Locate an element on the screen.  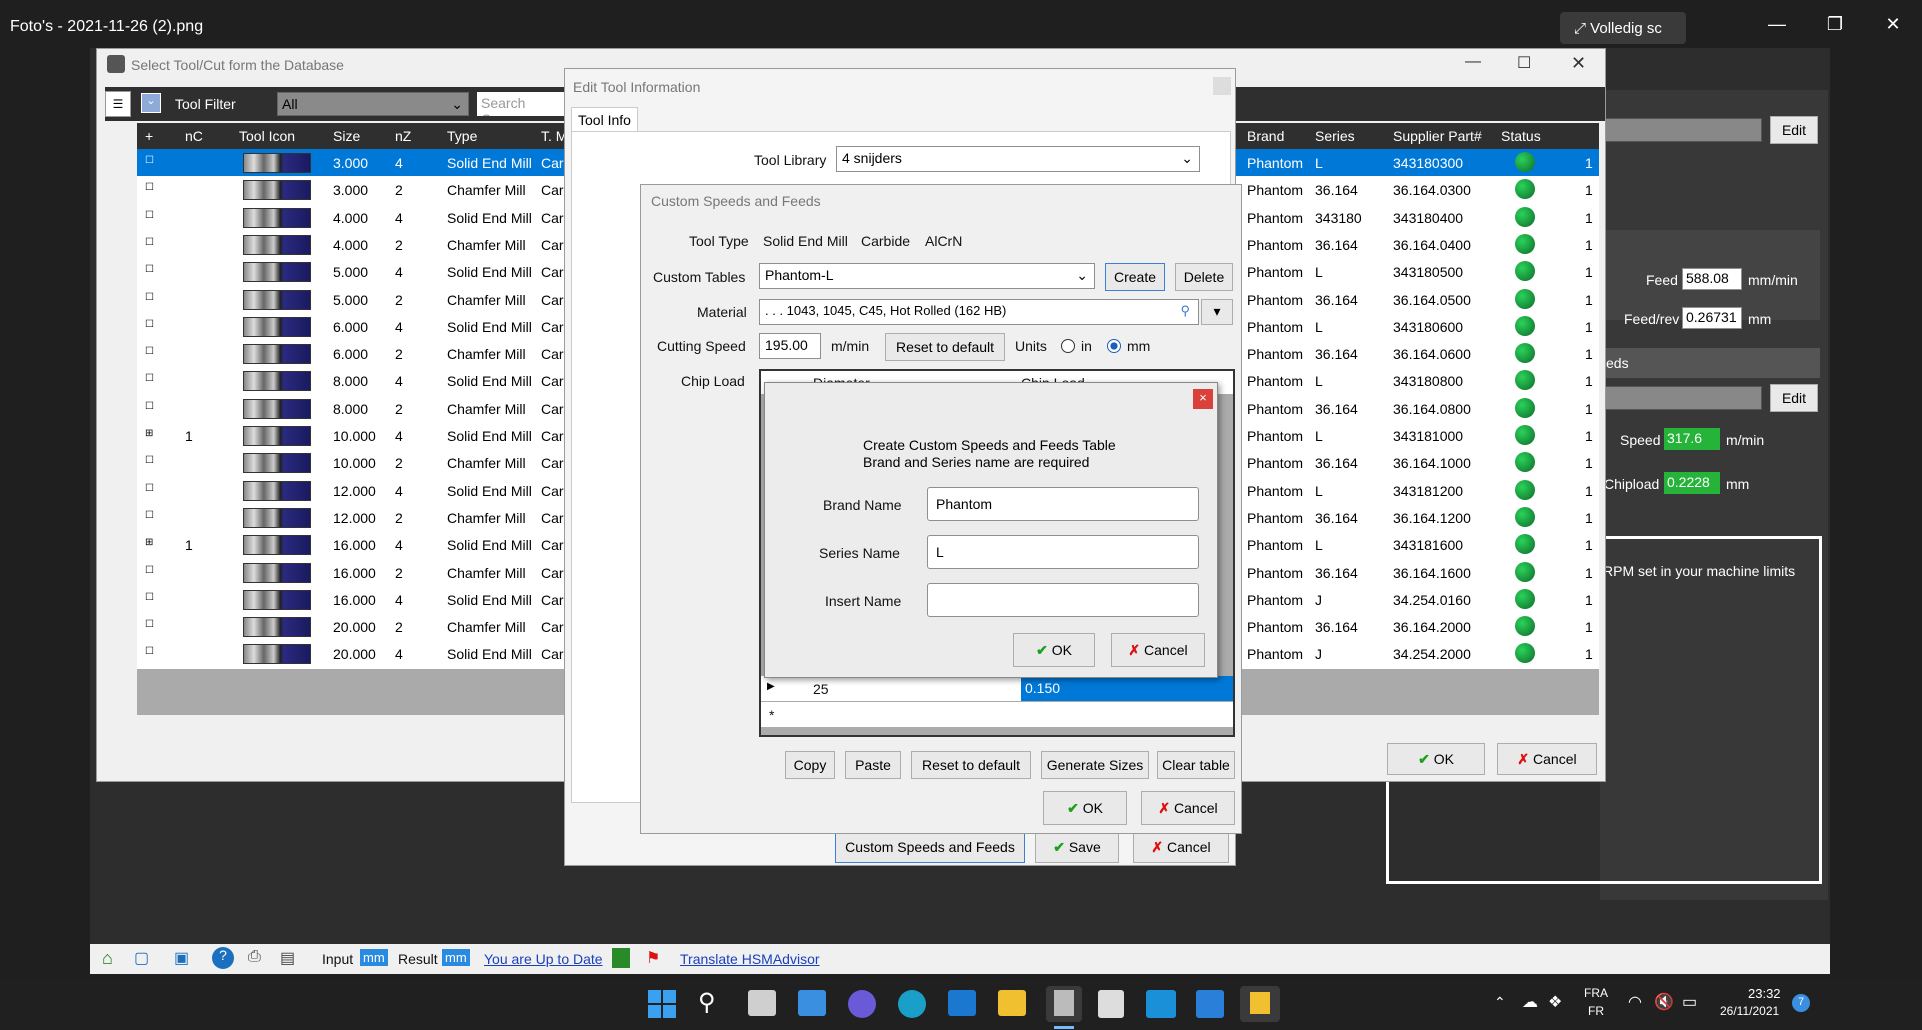
start-icon is located at coordinates (662, 1004).